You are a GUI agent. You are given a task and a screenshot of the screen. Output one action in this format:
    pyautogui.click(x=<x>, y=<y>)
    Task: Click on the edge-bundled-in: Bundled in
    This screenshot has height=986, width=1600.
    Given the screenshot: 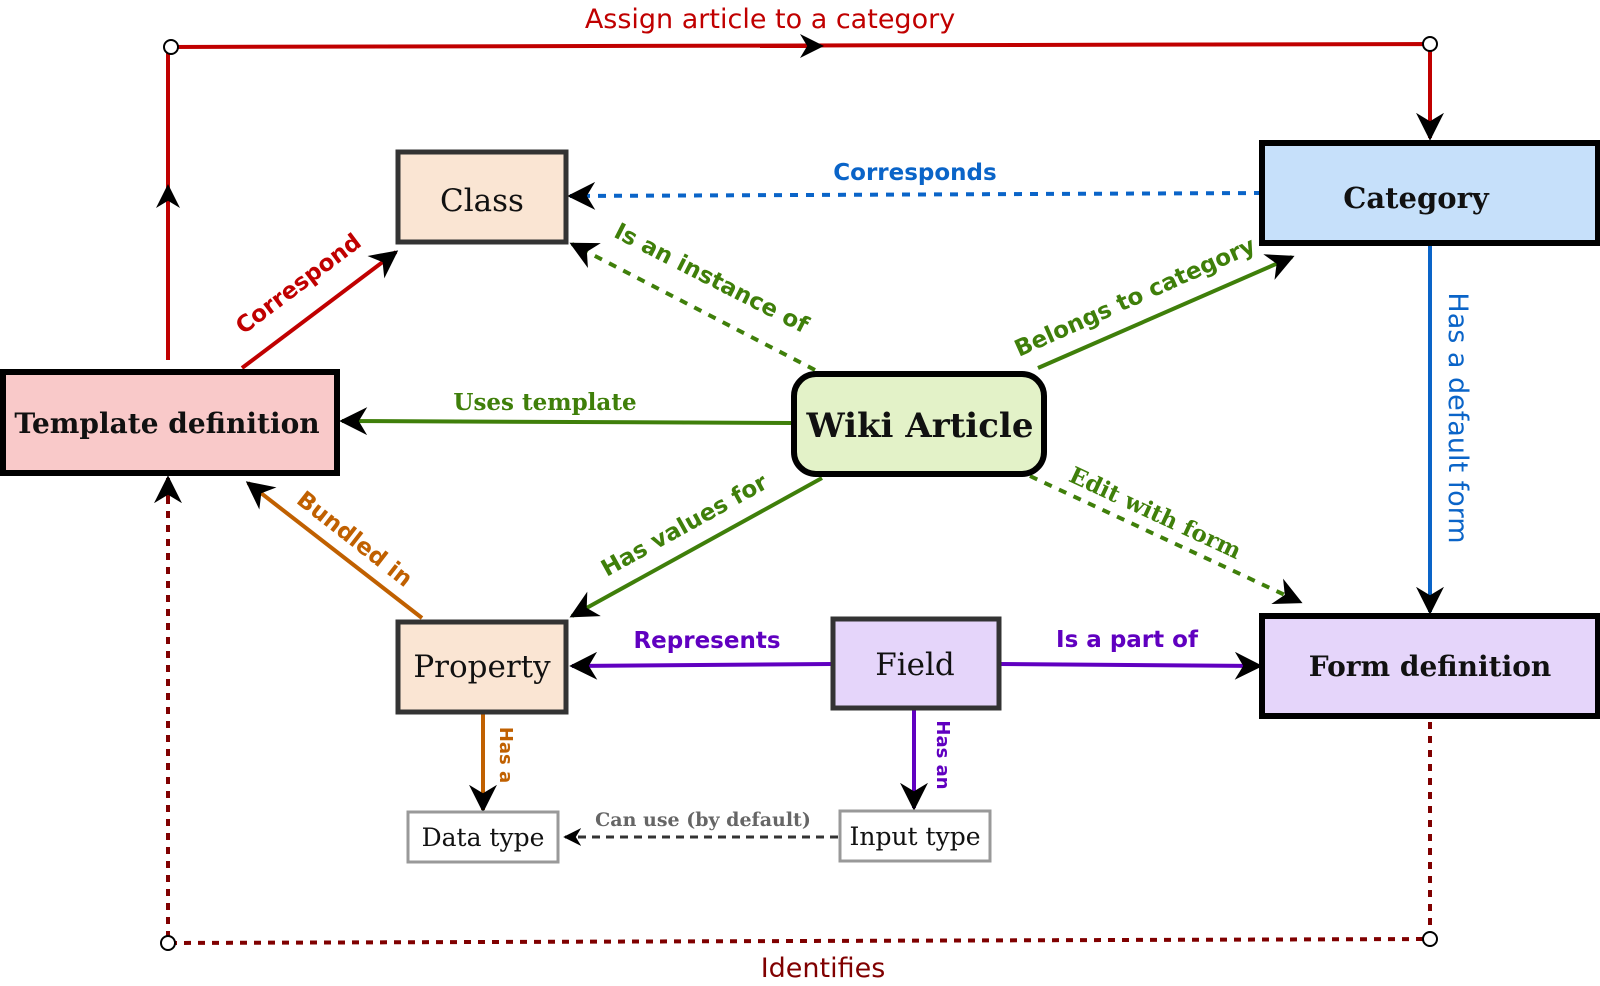 What is the action you would take?
    pyautogui.click(x=334, y=550)
    